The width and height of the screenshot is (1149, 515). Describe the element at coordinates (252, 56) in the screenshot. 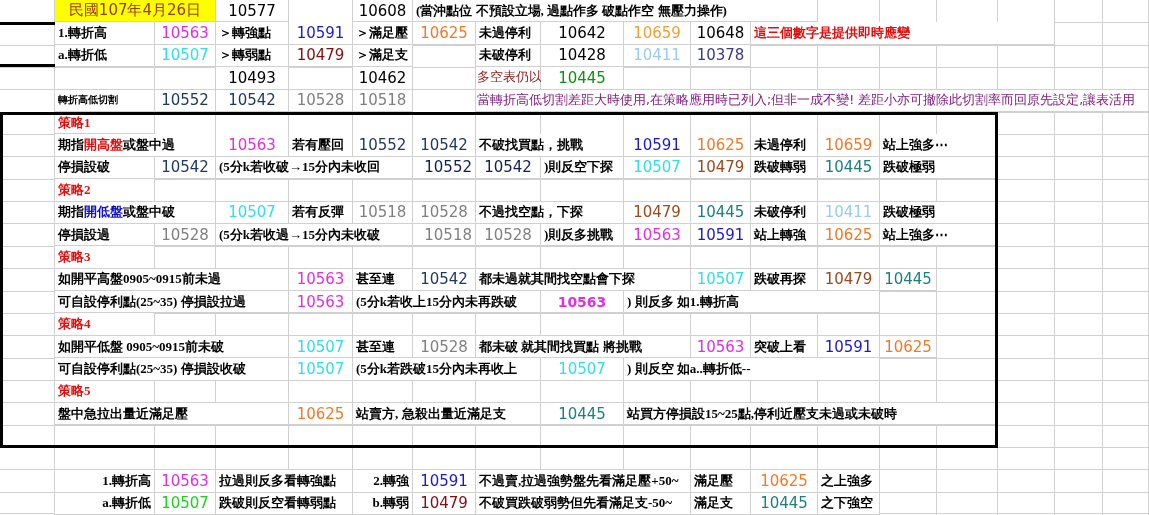

I see `label-text: ＞轉弱點` at that location.